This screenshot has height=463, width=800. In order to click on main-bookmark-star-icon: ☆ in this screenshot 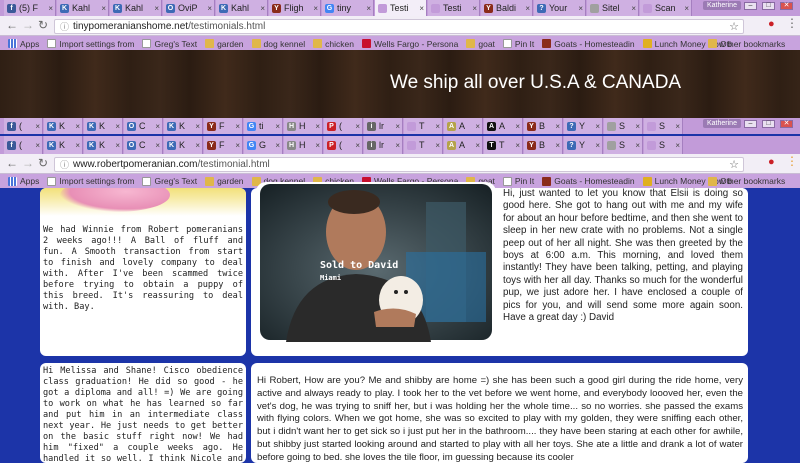, I will do `click(734, 164)`.